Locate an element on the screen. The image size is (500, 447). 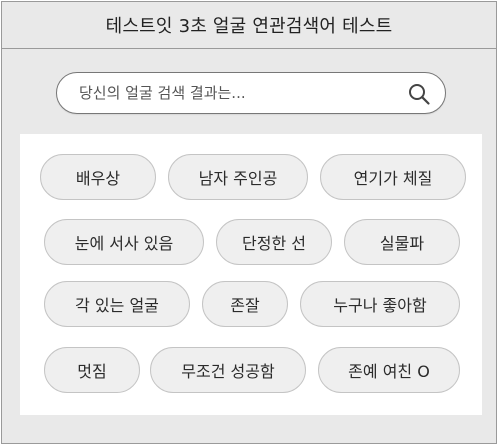
tag-4: 단정한 선 is located at coordinates (274, 242).